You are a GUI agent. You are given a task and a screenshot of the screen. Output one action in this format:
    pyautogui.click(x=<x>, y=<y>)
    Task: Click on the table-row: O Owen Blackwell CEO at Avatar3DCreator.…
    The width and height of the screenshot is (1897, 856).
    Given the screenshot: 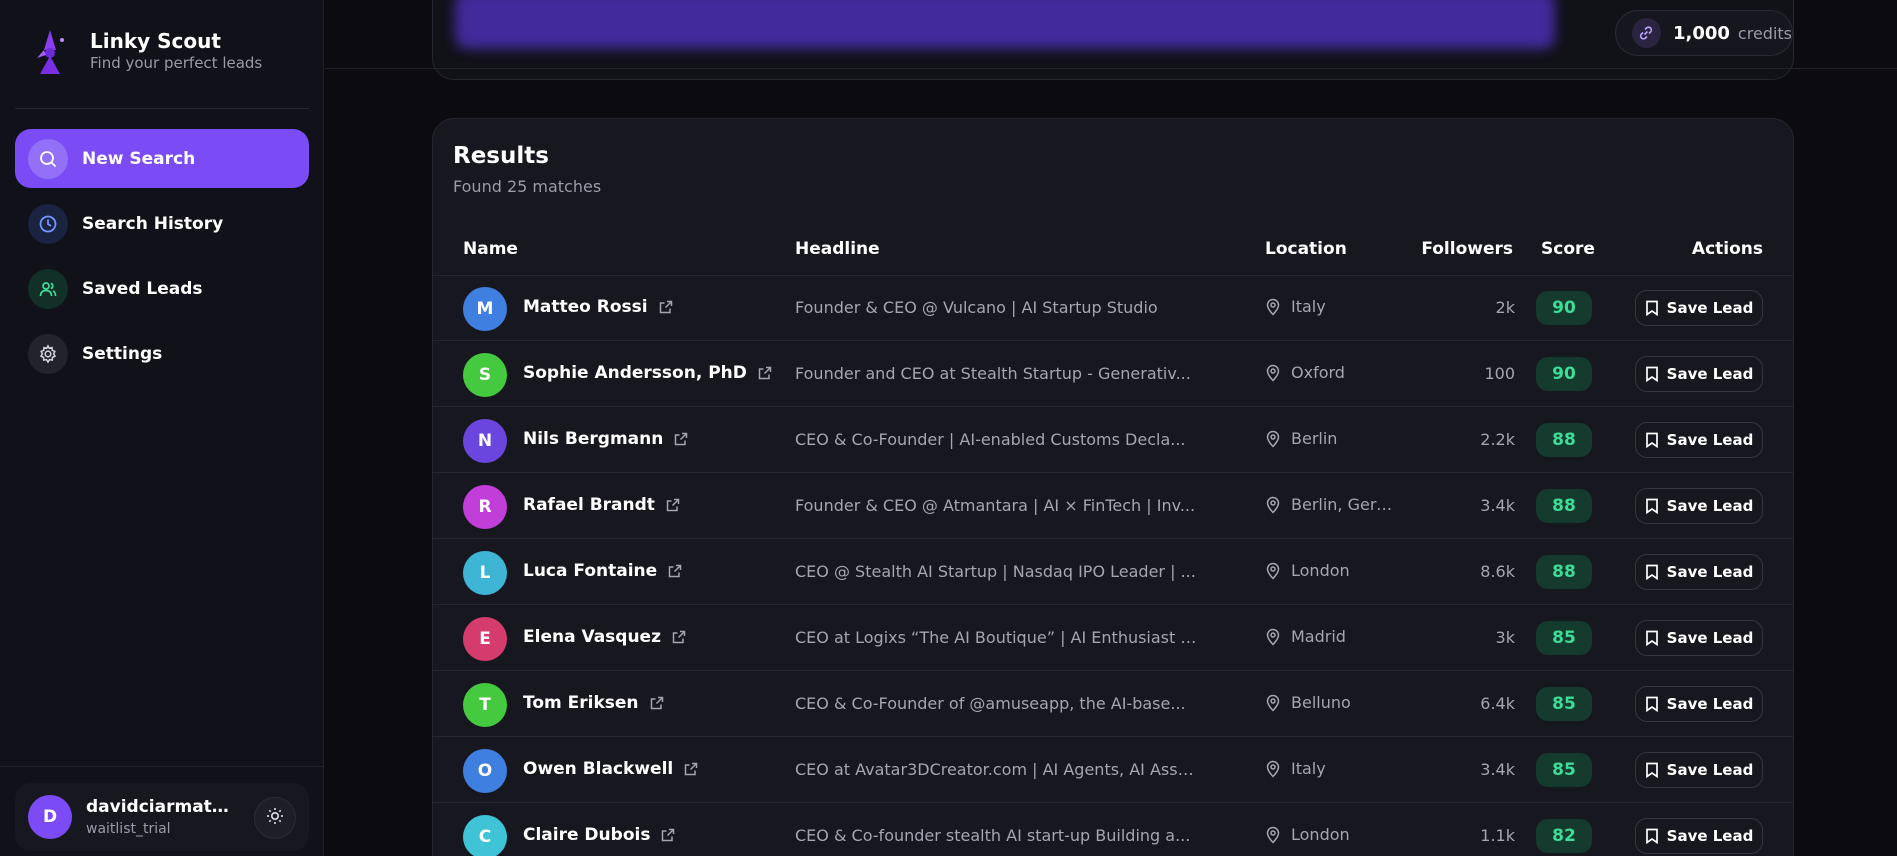 What is the action you would take?
    pyautogui.click(x=1113, y=770)
    